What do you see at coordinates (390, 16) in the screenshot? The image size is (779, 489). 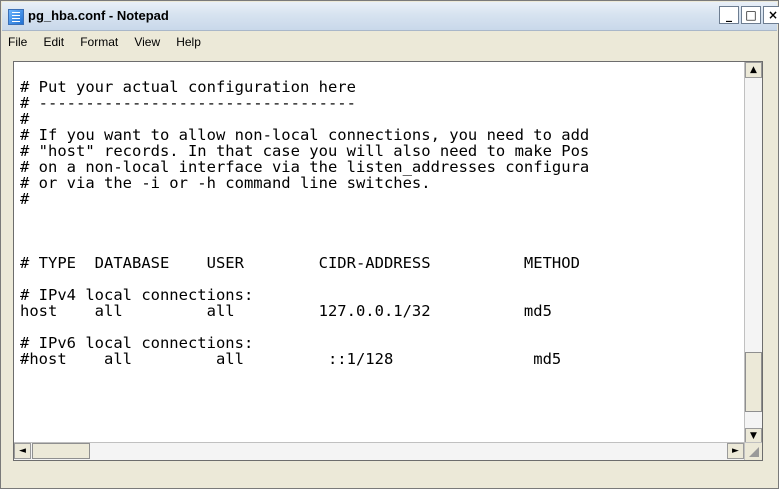 I see `title-bar: pg_hba.conf - Notepad _ □ ×` at bounding box center [390, 16].